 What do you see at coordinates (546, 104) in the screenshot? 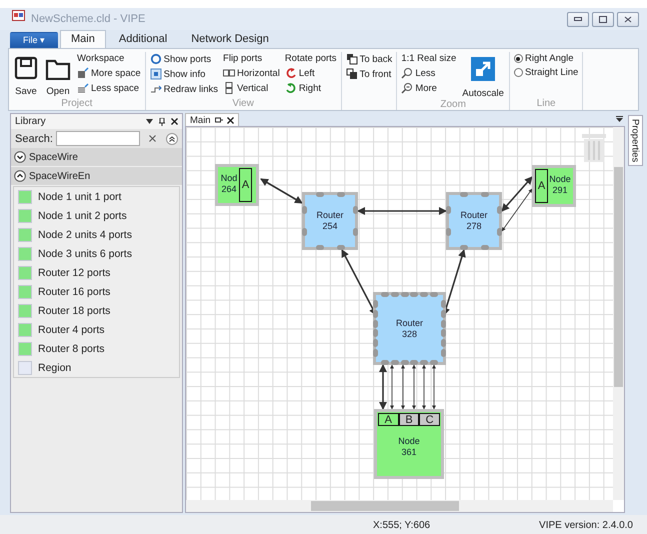
I see `group-label: Line` at bounding box center [546, 104].